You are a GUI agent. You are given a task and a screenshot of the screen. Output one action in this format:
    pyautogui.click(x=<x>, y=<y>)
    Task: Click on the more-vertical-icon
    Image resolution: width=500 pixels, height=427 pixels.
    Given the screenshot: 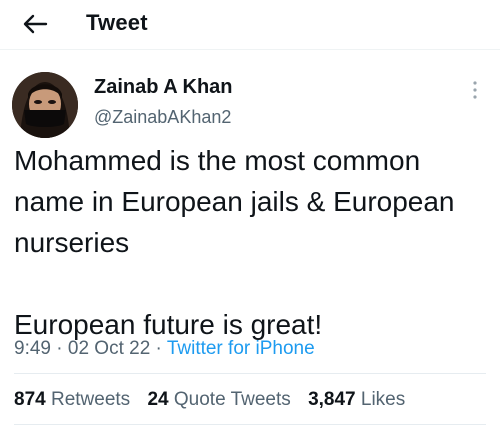 What is the action you would take?
    pyautogui.click(x=475, y=90)
    